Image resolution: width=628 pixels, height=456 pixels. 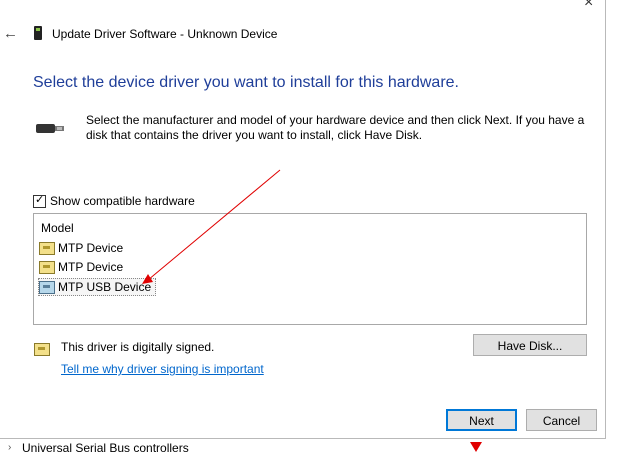 I want to click on signing-status-text: This driver is digitally signed., so click(x=138, y=347).